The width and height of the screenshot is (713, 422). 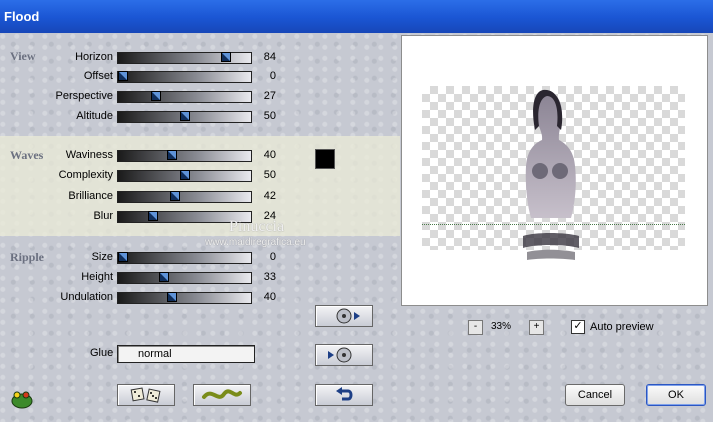 What do you see at coordinates (97, 277) in the screenshot?
I see `height-label: Height` at bounding box center [97, 277].